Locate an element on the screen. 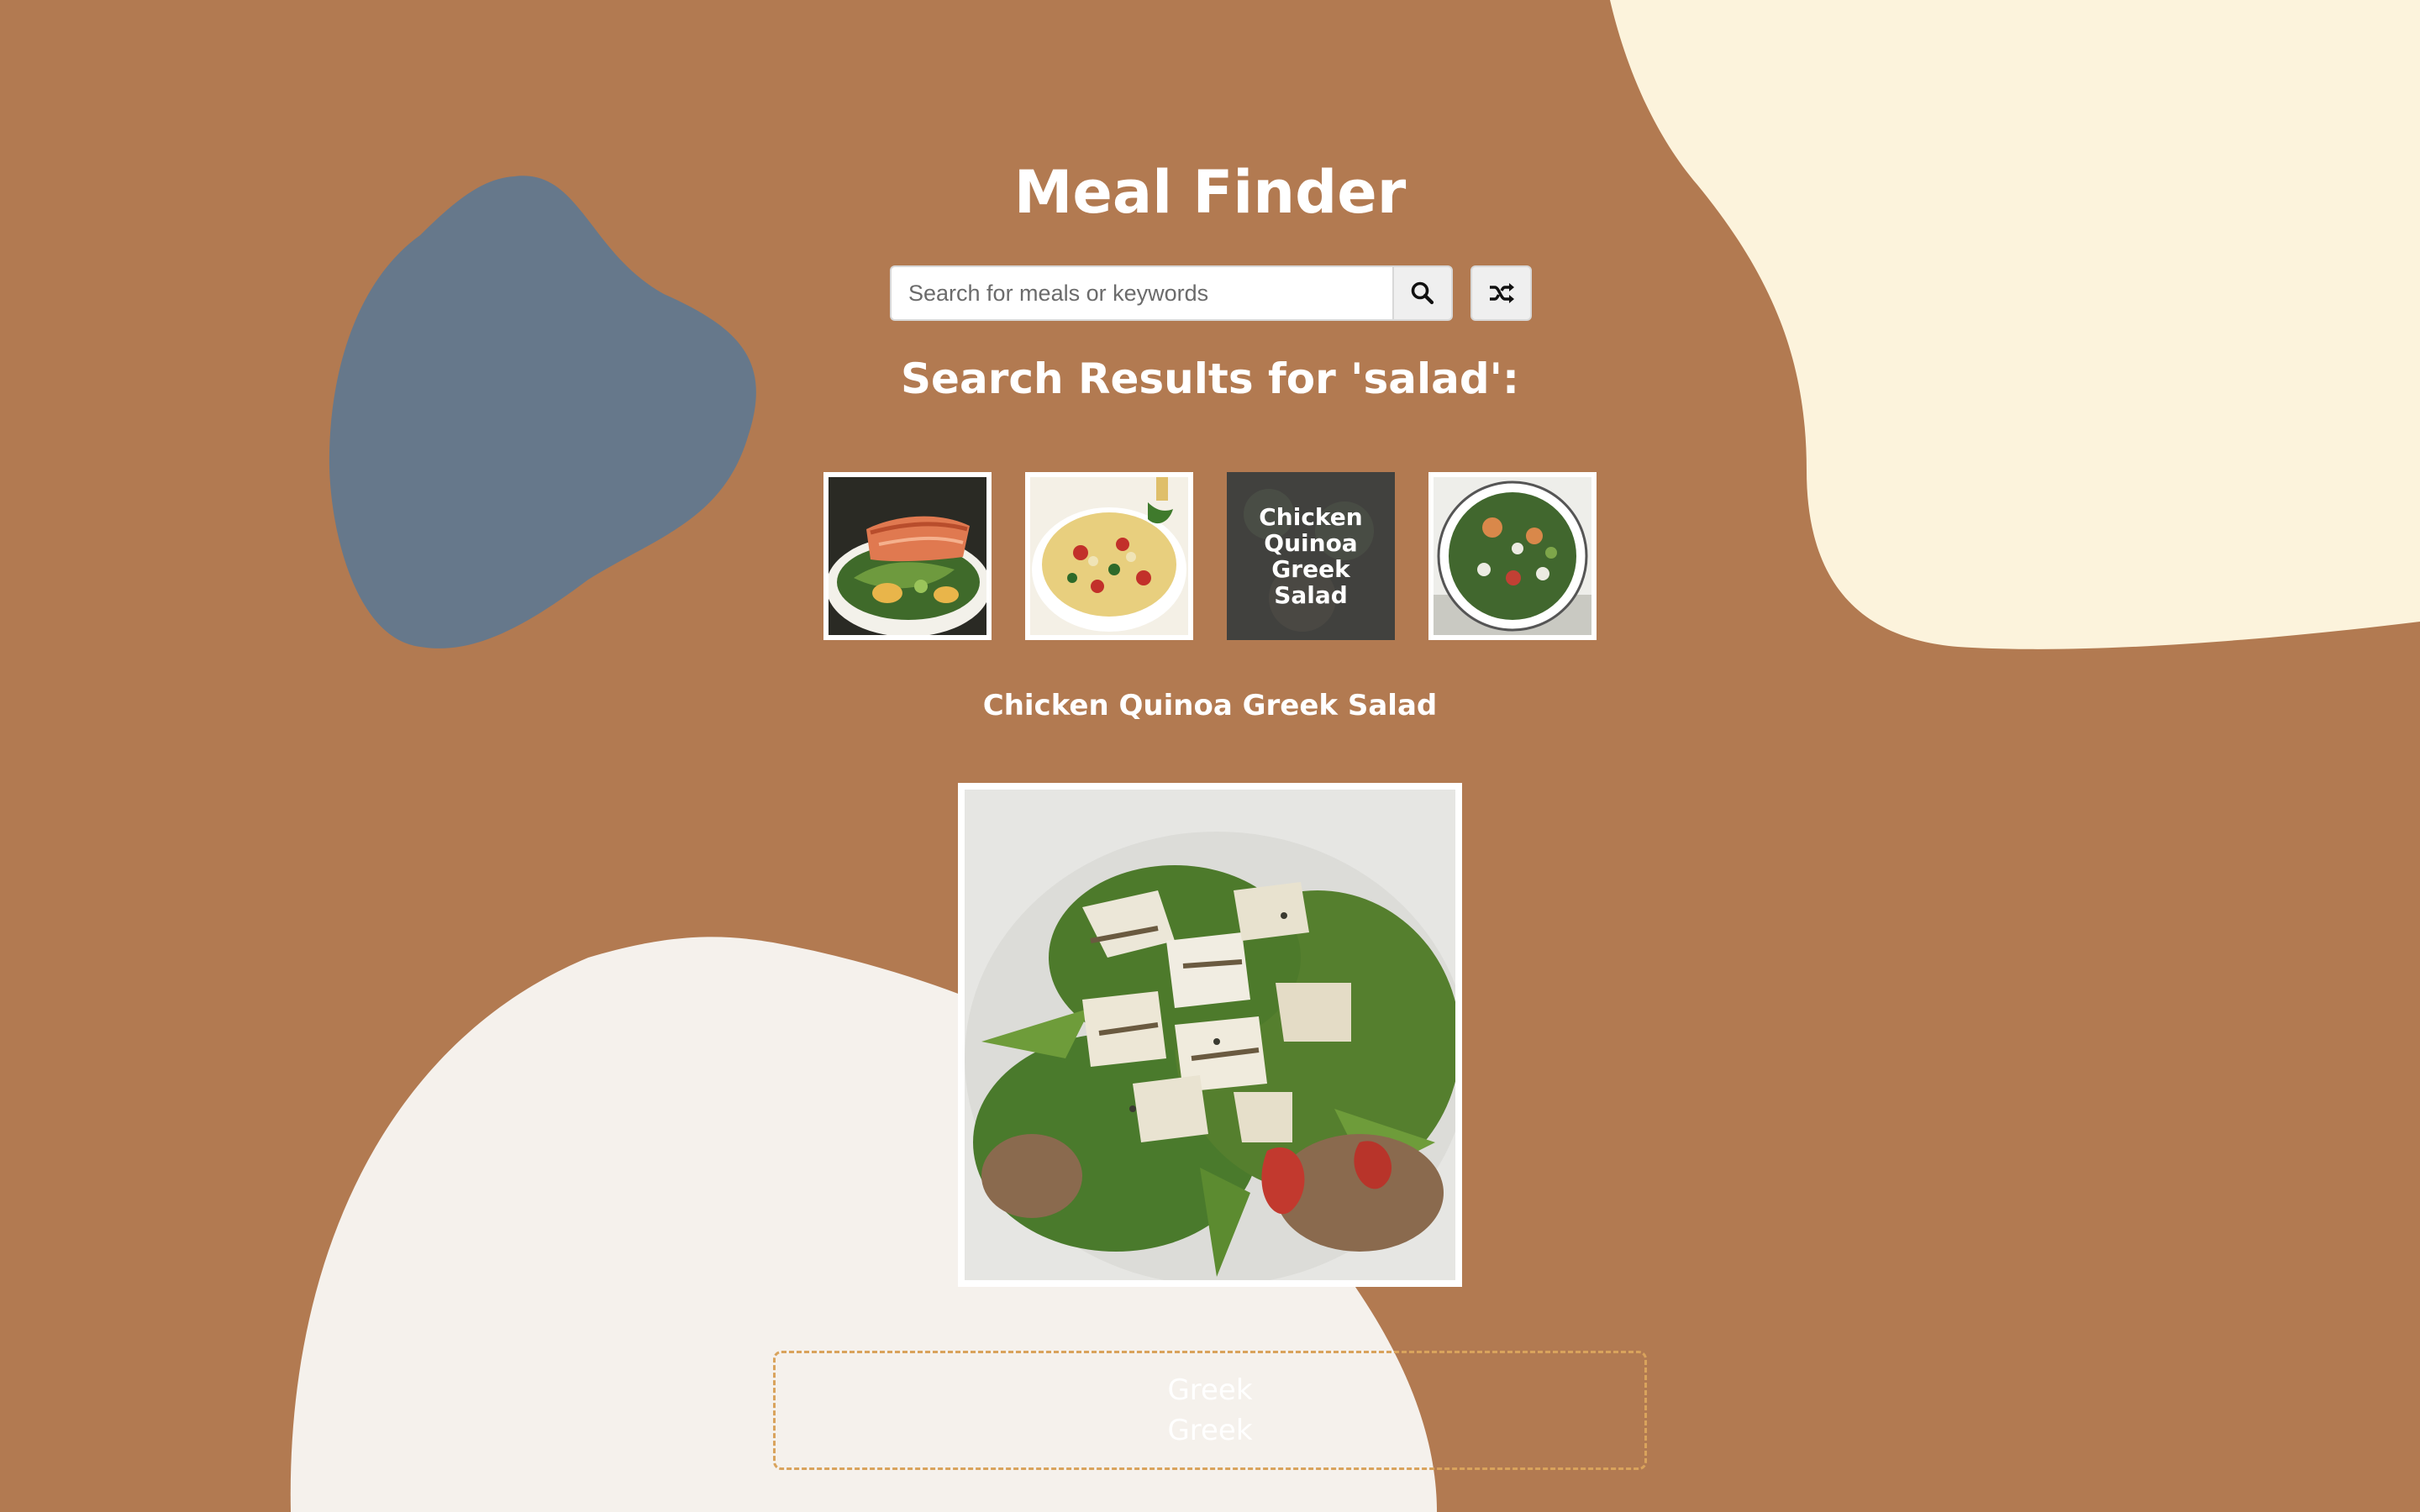  meal-card-green-salad is located at coordinates (1512, 556).